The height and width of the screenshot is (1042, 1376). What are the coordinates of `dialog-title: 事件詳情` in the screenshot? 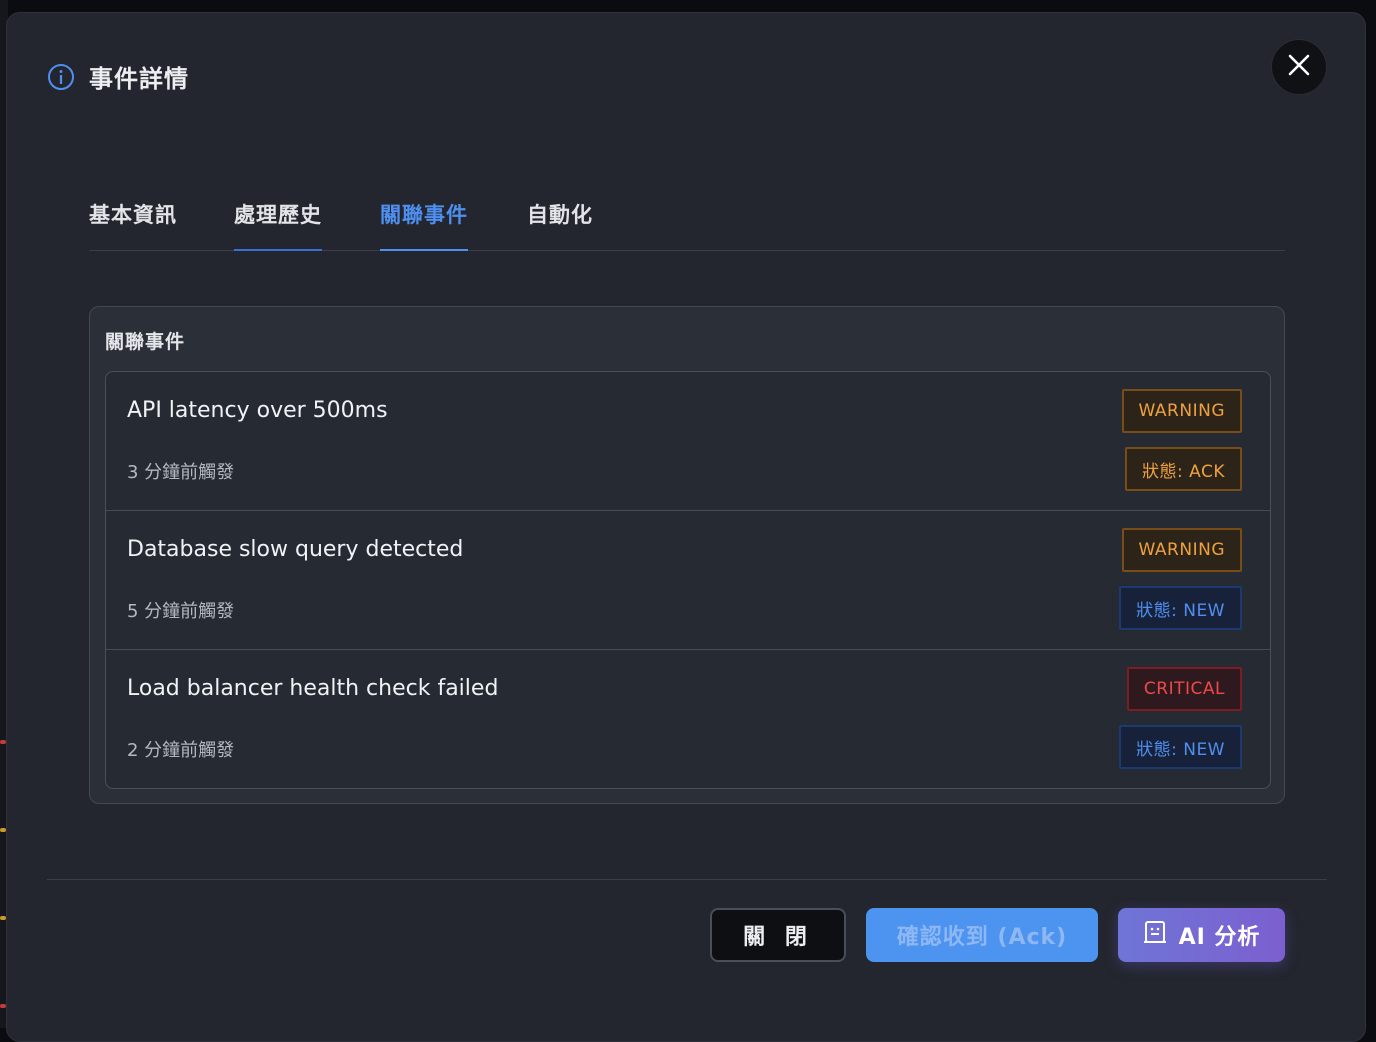 It's located at (139, 79).